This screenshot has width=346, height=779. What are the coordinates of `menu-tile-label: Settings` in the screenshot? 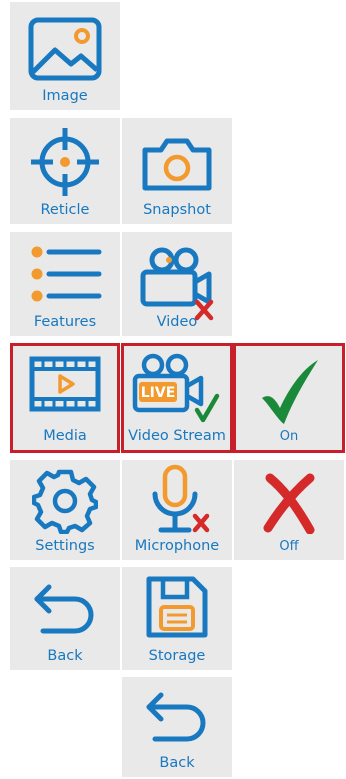 It's located at (65, 546).